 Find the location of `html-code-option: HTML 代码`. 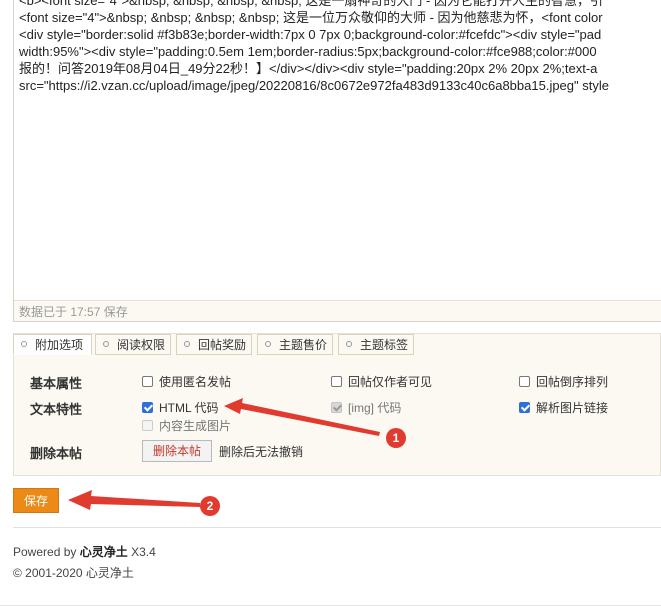

html-code-option: HTML 代码 is located at coordinates (180, 407).